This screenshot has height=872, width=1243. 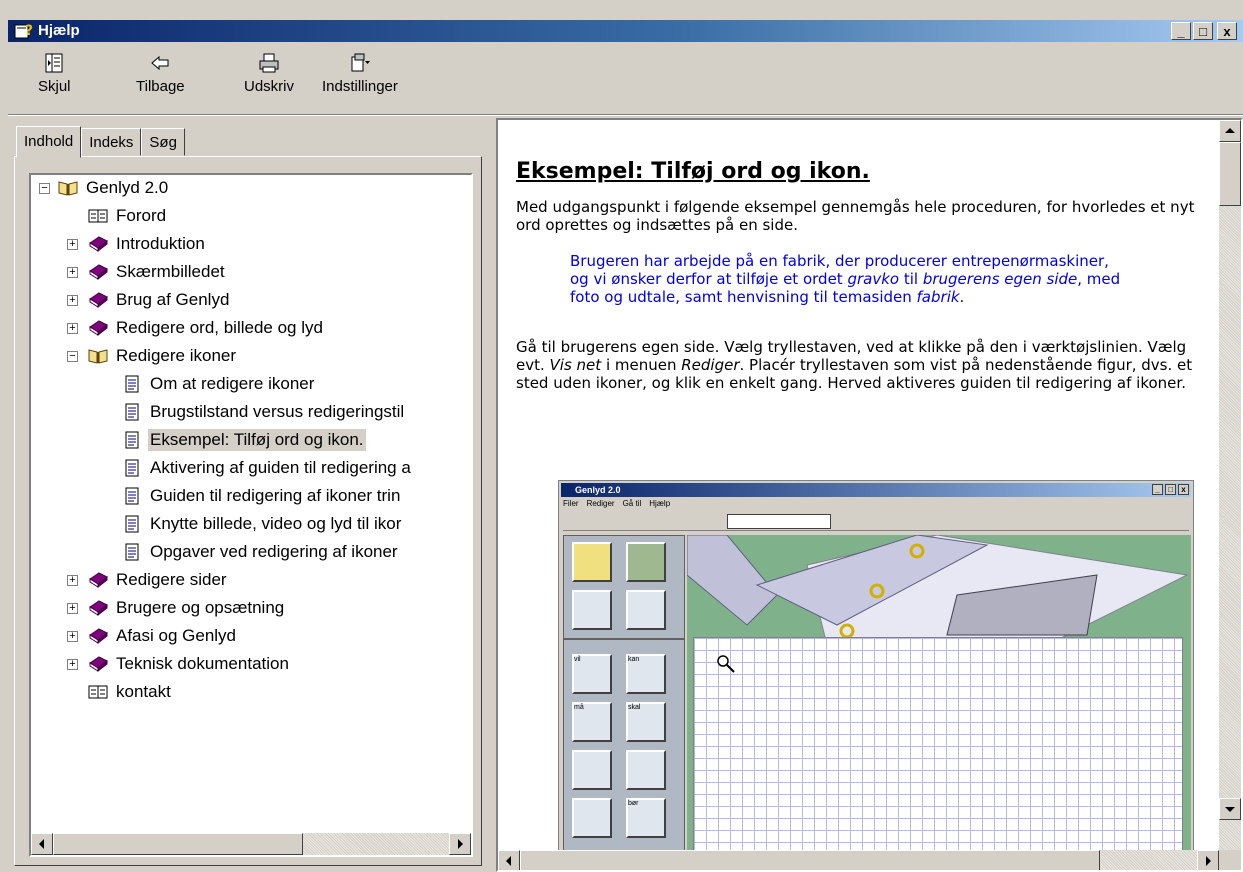 What do you see at coordinates (1230, 131) in the screenshot?
I see `scroll-up-button` at bounding box center [1230, 131].